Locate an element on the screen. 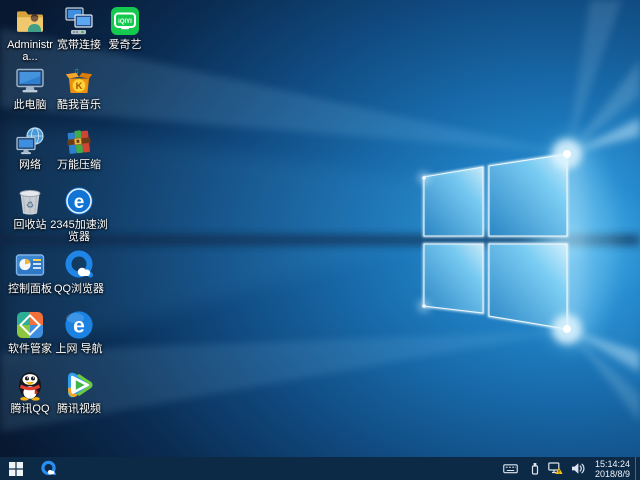 The height and width of the screenshot is (480, 640). system-tray: 15:14:24 2018/8/9 is located at coordinates (569, 468).